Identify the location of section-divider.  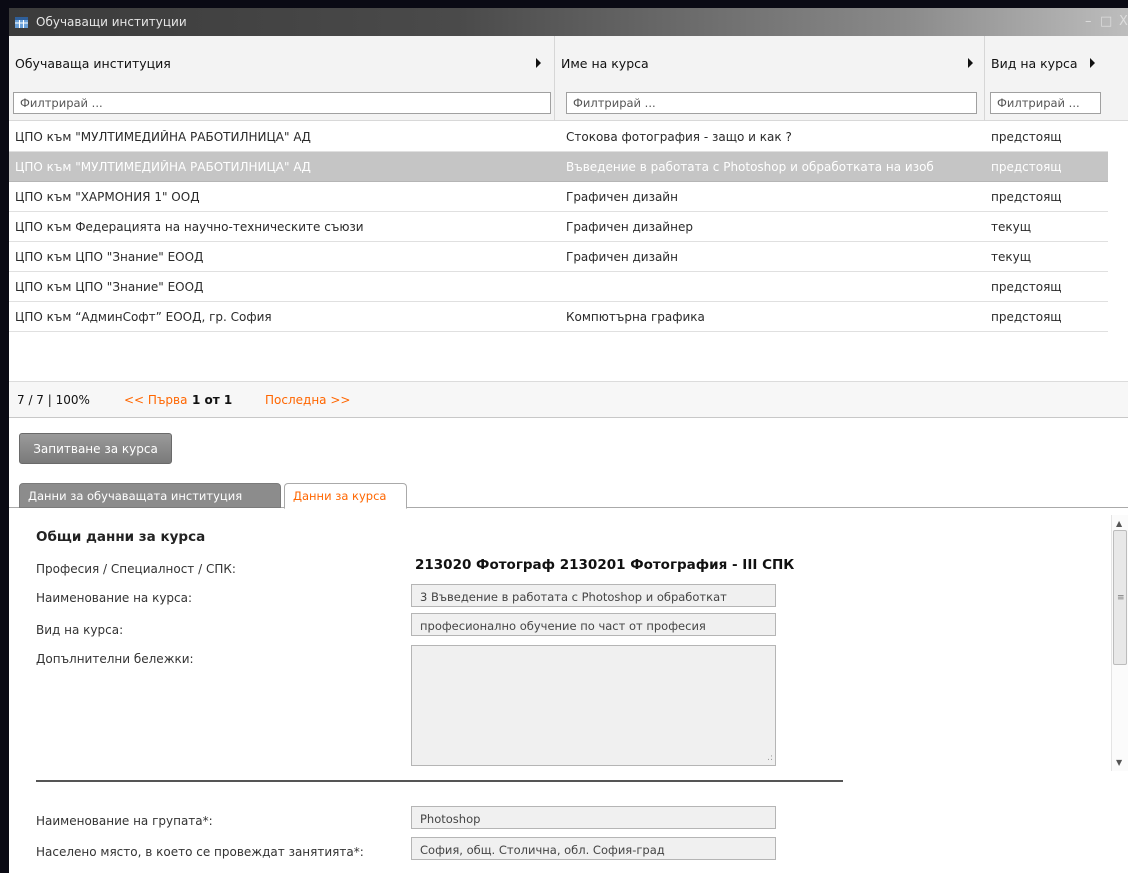
(439, 781).